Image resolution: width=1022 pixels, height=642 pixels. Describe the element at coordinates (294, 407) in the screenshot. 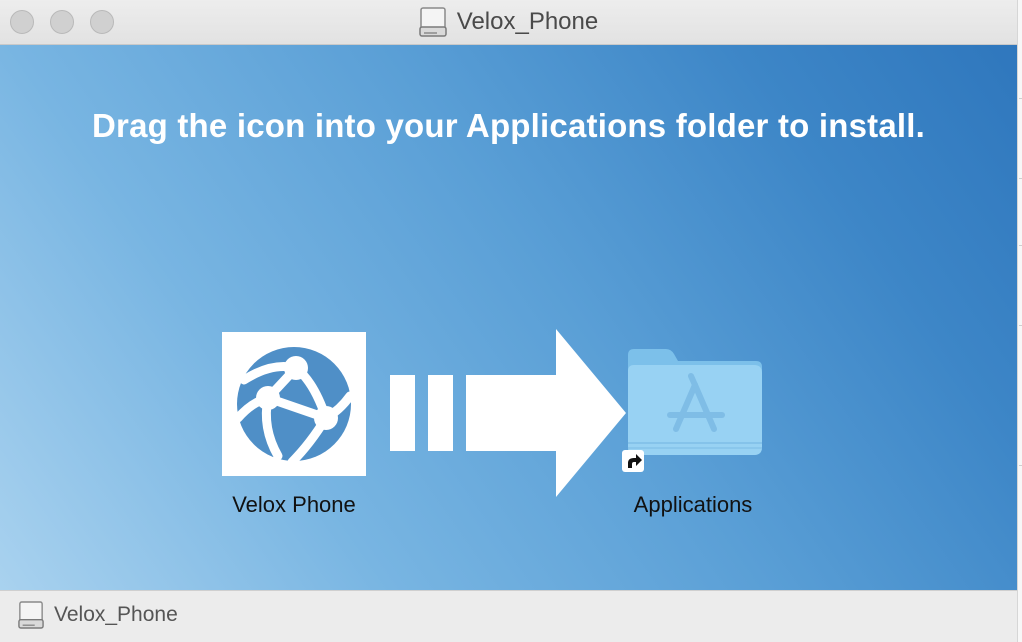

I see `globe-network-icon` at that location.